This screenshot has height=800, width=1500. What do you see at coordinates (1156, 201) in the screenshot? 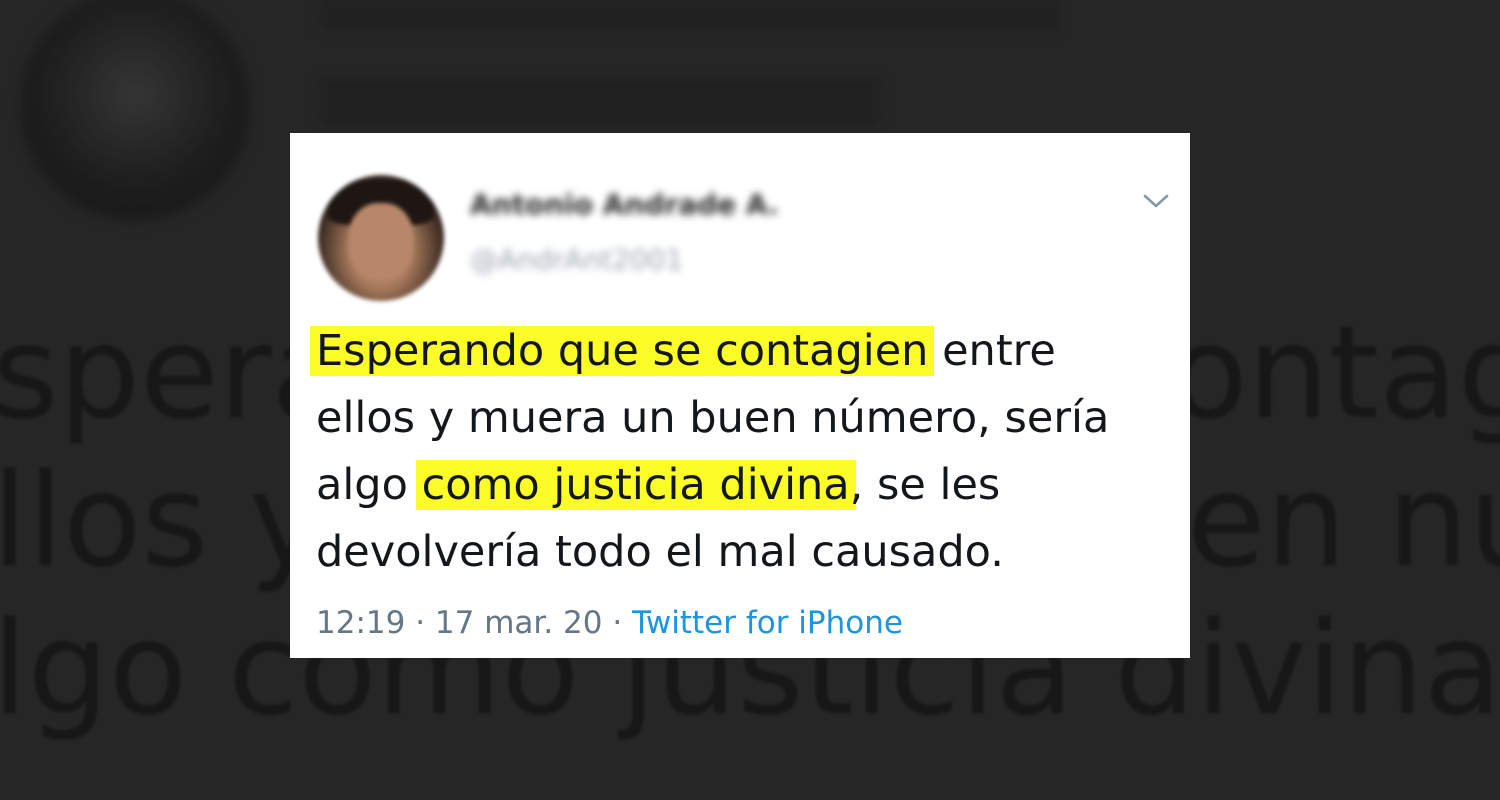
I see `chevron-down-icon` at bounding box center [1156, 201].